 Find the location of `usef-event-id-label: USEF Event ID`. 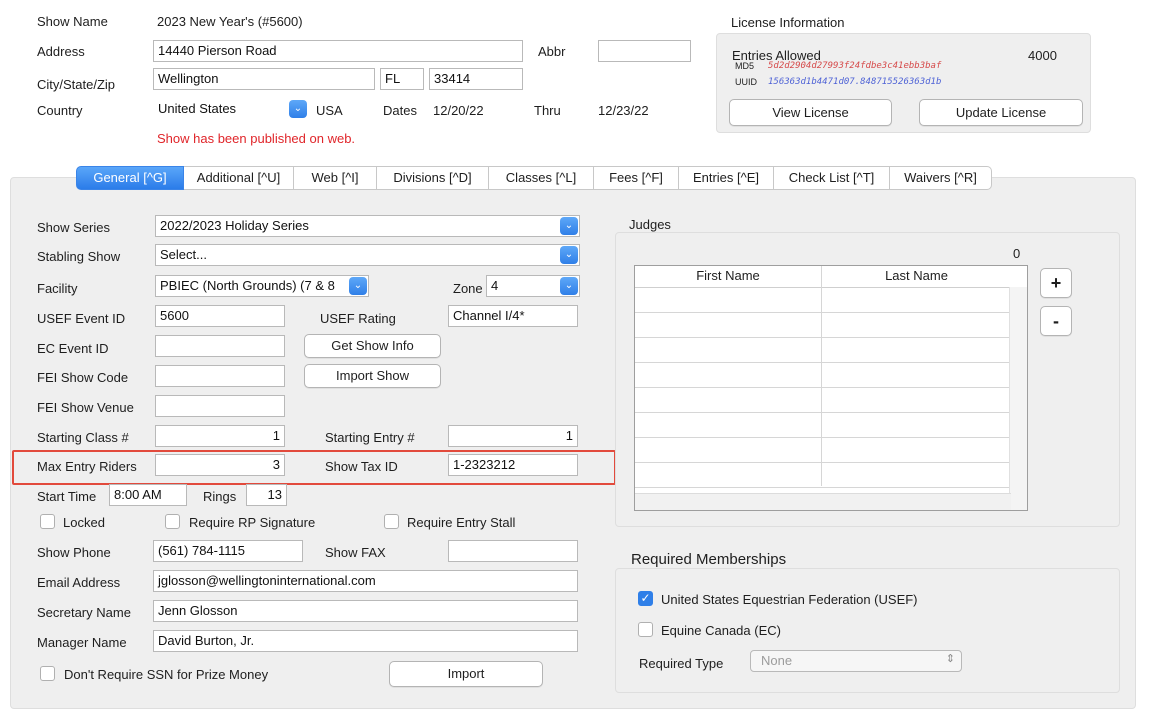

usef-event-id-label: USEF Event ID is located at coordinates (81, 318).